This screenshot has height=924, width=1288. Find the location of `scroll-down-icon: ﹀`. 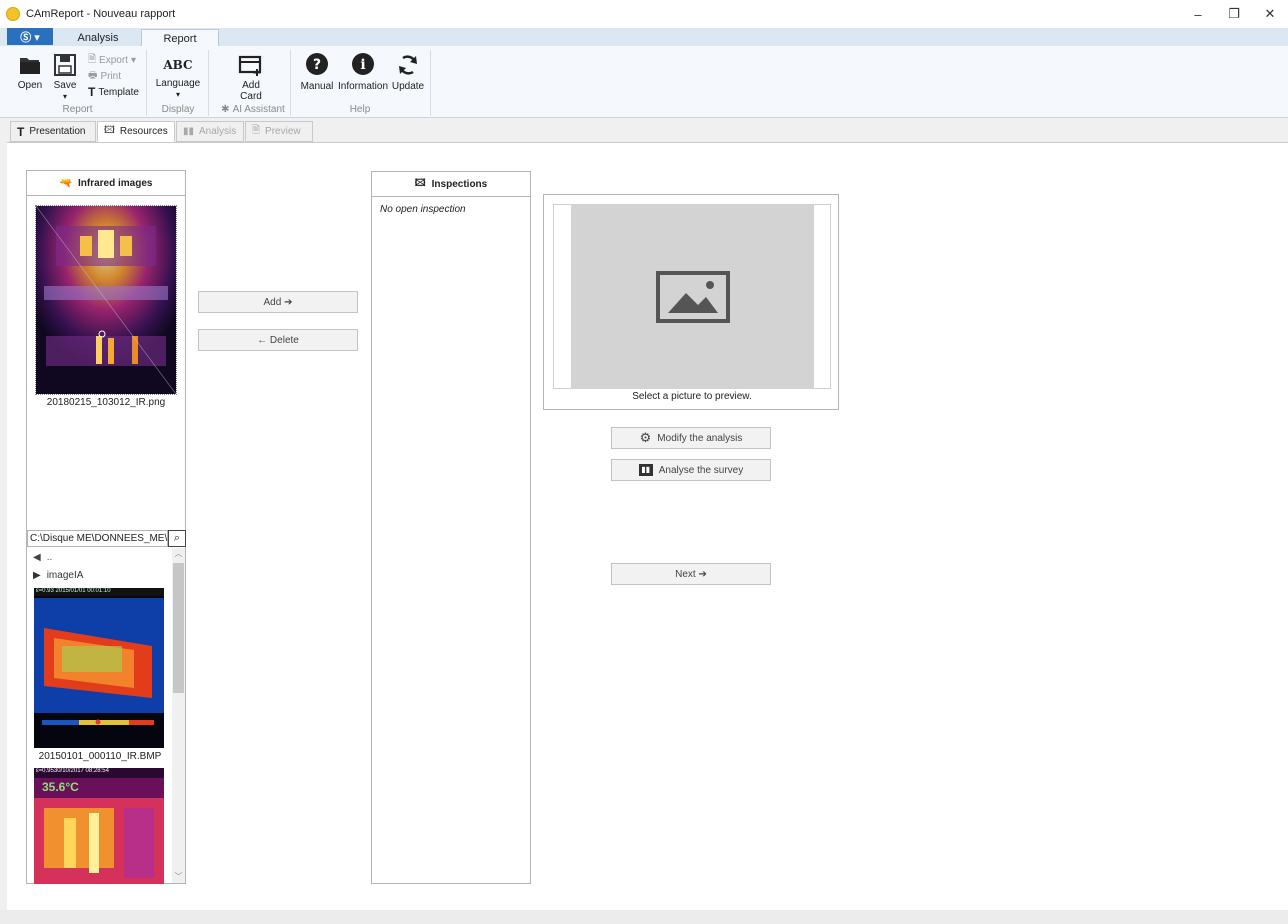

scroll-down-icon: ﹀ is located at coordinates (178, 877).